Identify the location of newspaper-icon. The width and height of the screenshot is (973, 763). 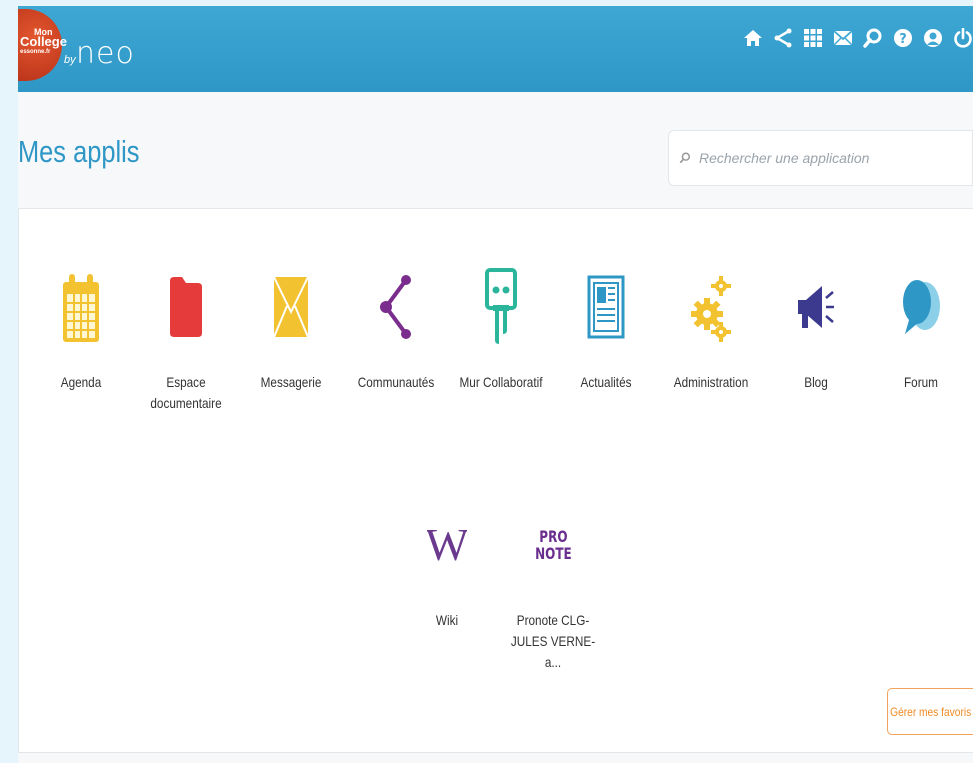
(606, 307).